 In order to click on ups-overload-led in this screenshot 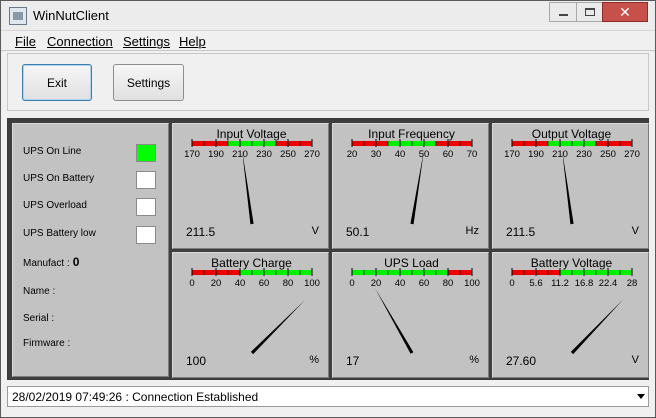, I will do `click(146, 207)`.